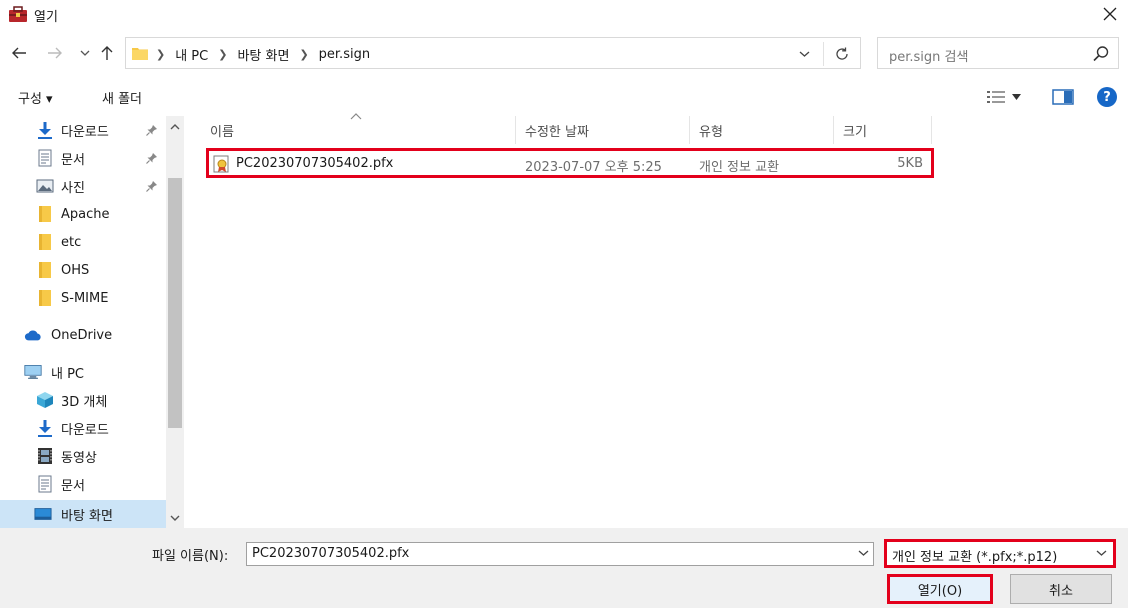  Describe the element at coordinates (564, 97) in the screenshot. I see `command-toolbar: 구성 ▾ 새 폴더 ?` at that location.